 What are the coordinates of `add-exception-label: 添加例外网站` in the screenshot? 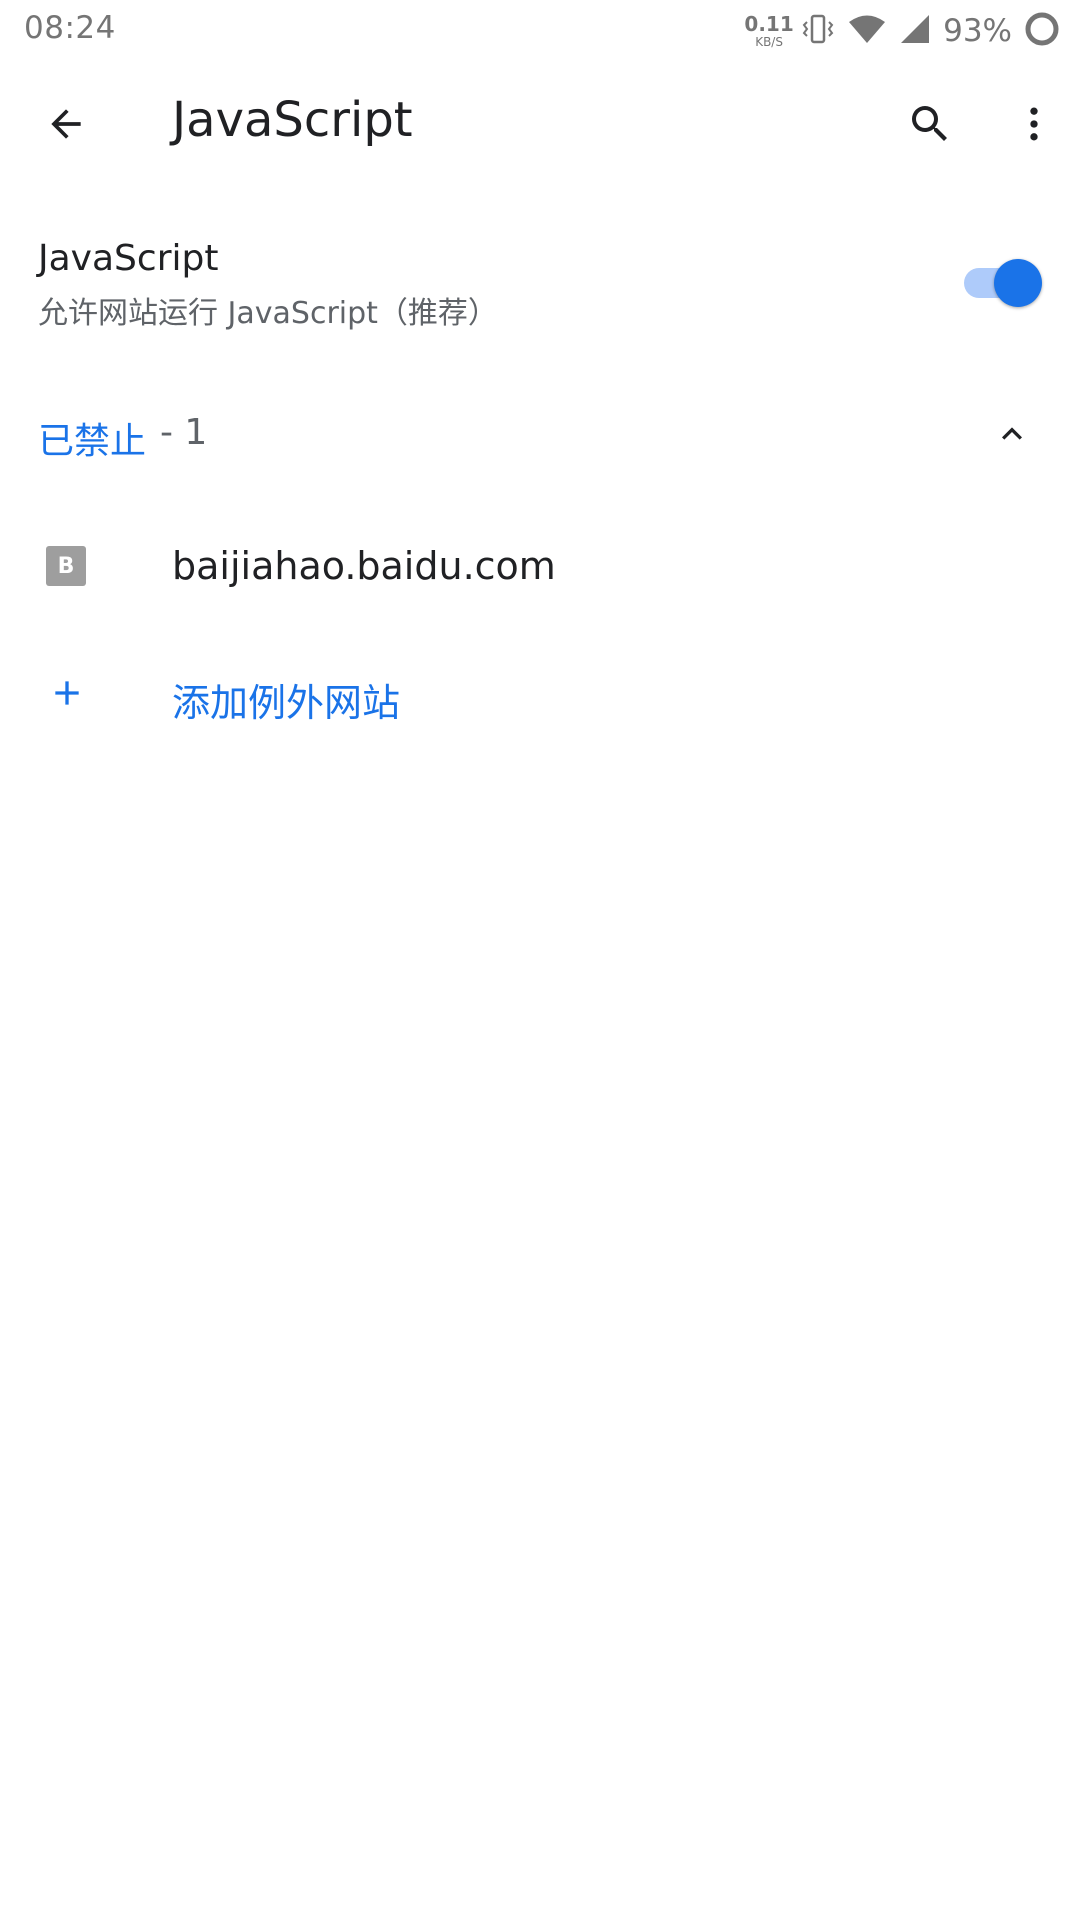 It's located at (286, 703).